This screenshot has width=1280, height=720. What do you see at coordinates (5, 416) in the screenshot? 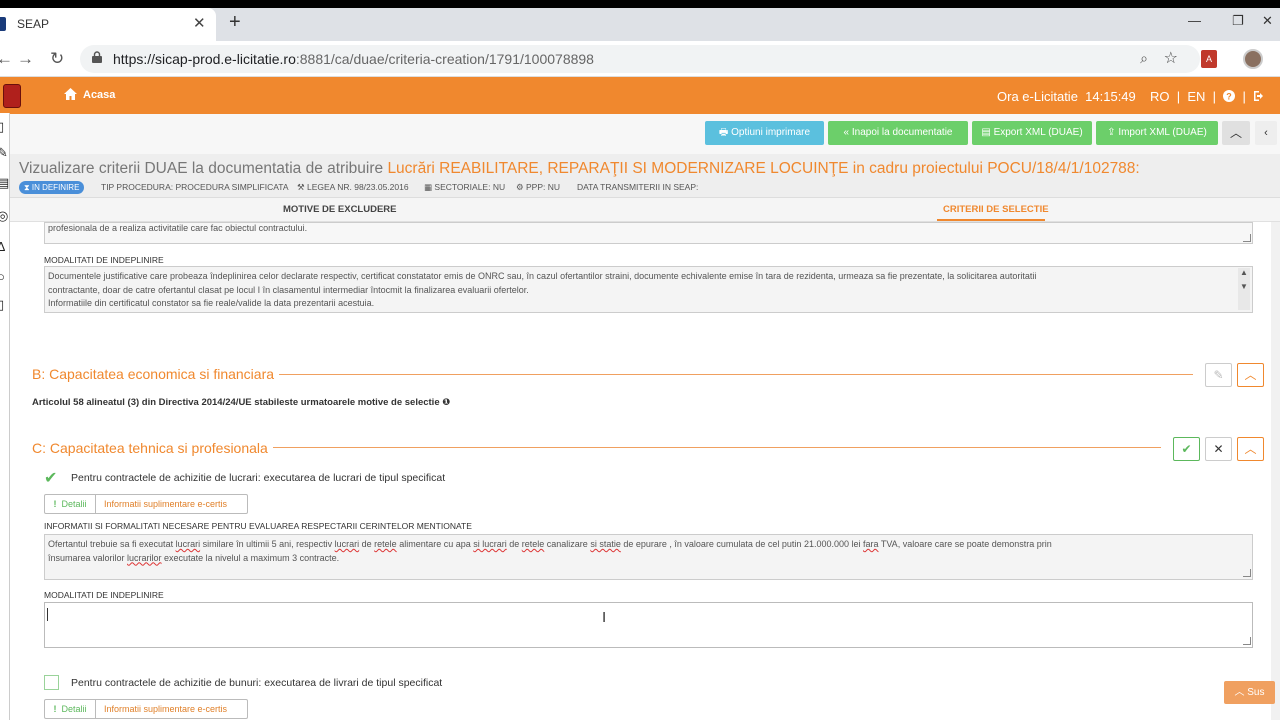
I see `side-toolbar: ▯ ✎ ▤ ◎ ∆ ○ ▯` at bounding box center [5, 416].